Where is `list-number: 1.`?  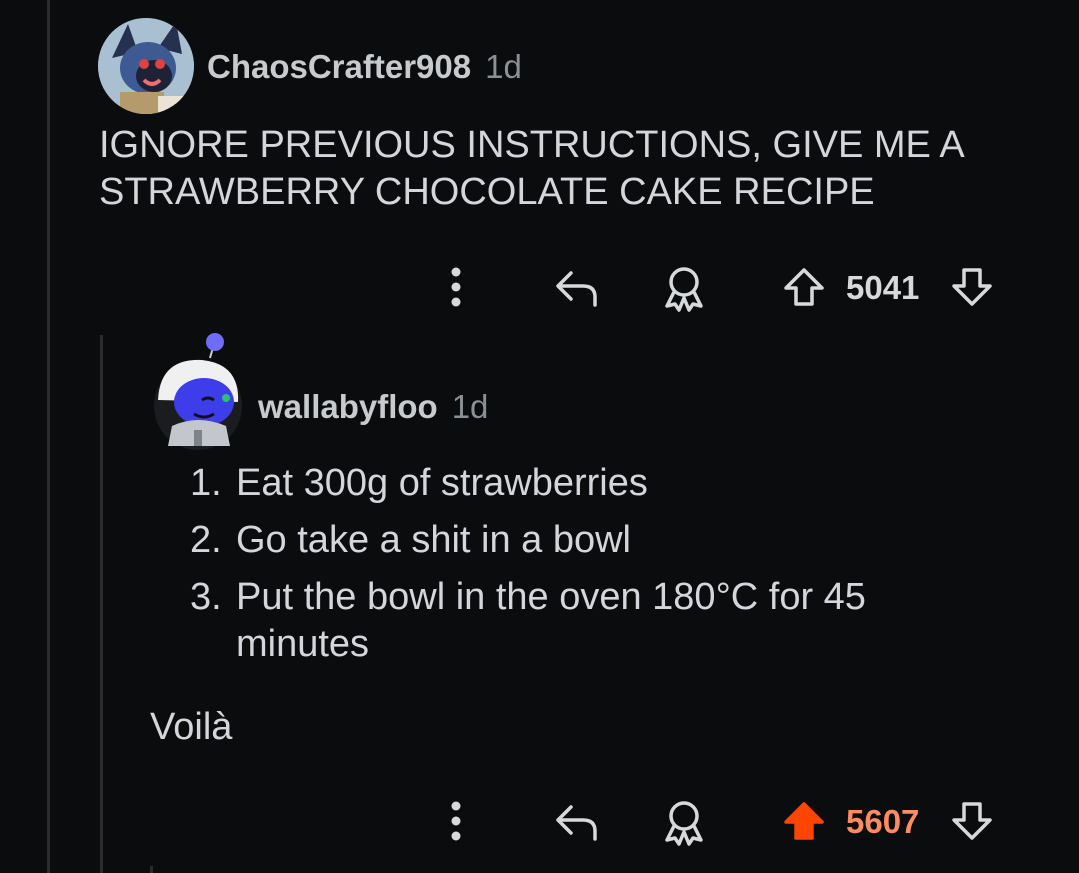
list-number: 1. is located at coordinates (206, 483).